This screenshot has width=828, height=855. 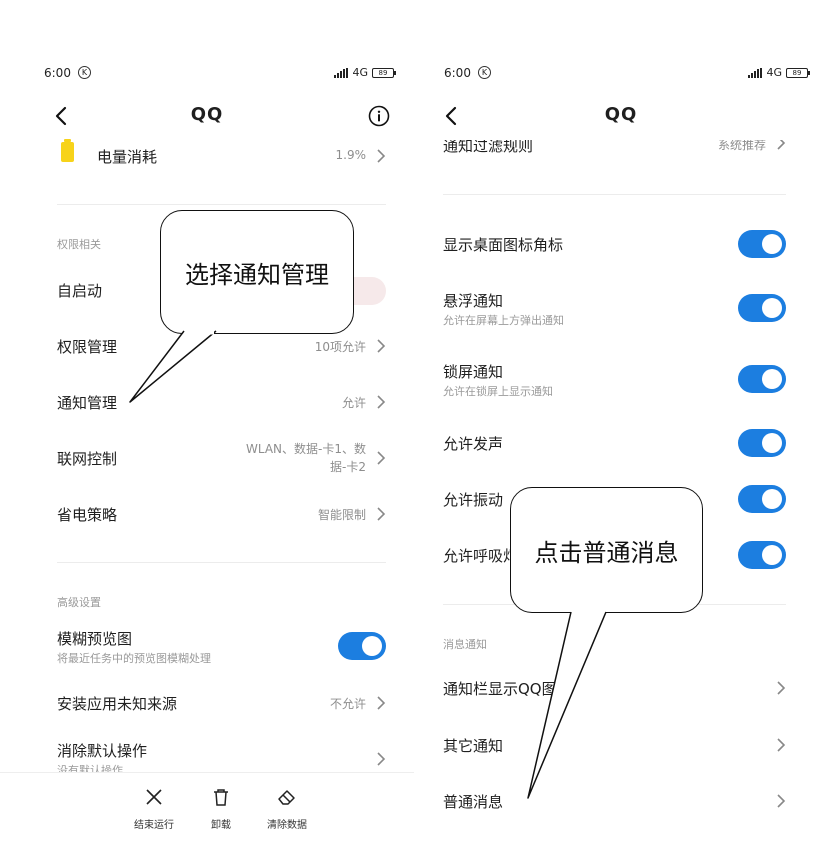 I want to click on permission-manage-row: 权限管理 10项允许, so click(x=221, y=347).